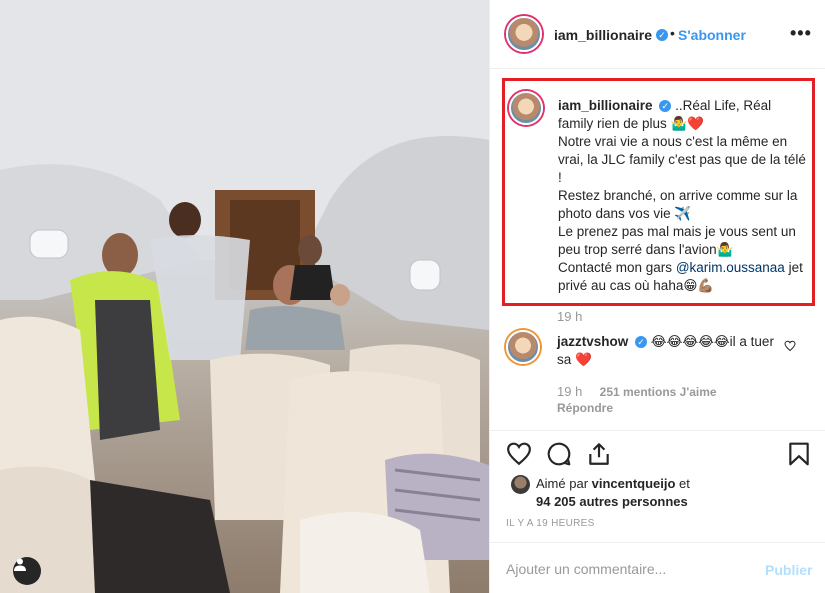  I want to click on post-timestamp: IL Y A 19 HEURES, so click(550, 523).